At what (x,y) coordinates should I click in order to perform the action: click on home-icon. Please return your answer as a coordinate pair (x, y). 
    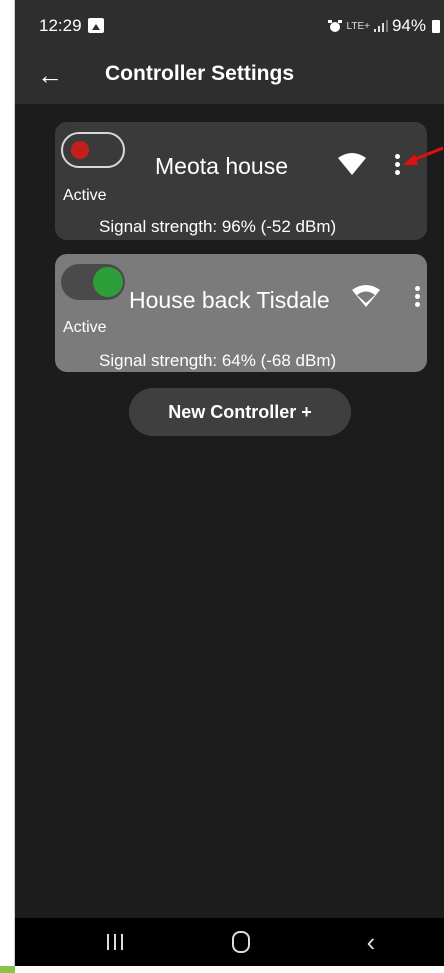
    Looking at the image, I should click on (241, 942).